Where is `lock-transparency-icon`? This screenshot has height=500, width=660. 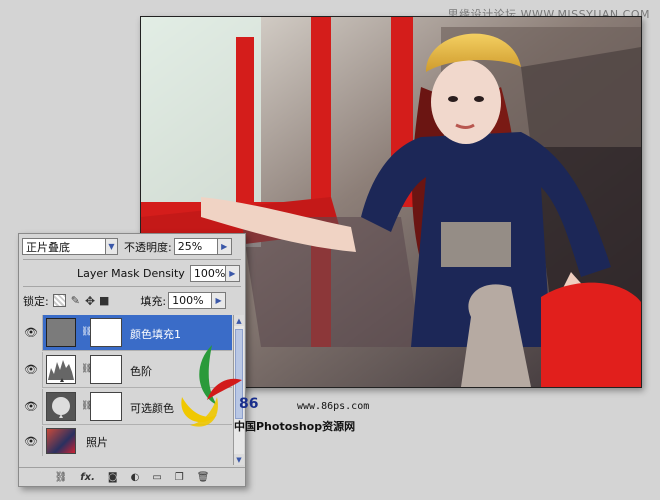 lock-transparency-icon is located at coordinates (59, 300).